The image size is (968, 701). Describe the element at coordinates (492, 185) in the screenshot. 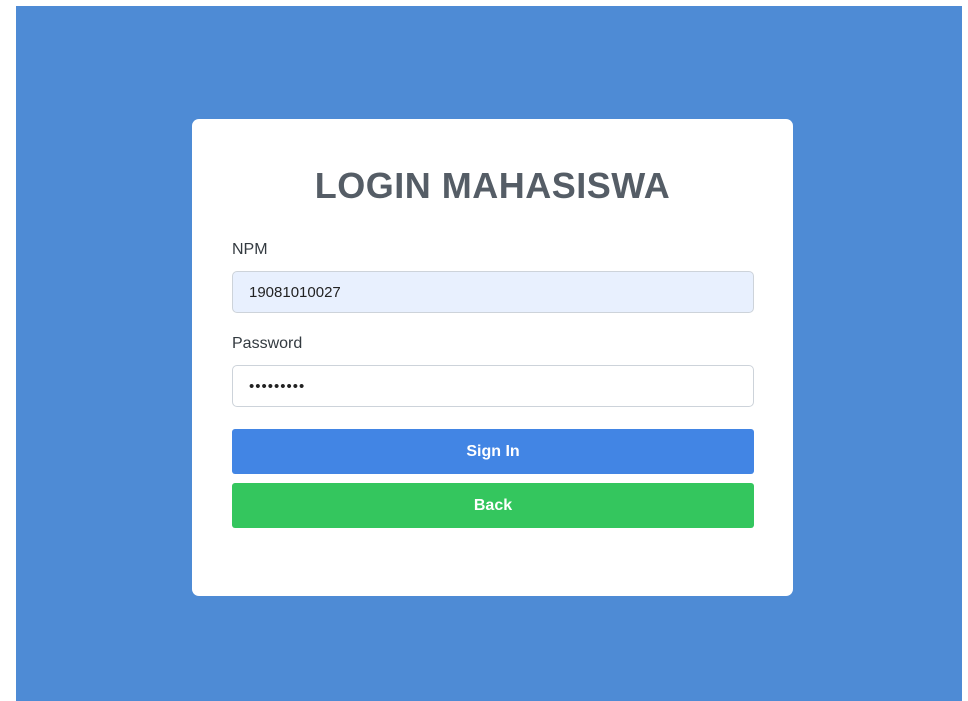

I see `page-title: LOGIN MAHASISWA` at that location.